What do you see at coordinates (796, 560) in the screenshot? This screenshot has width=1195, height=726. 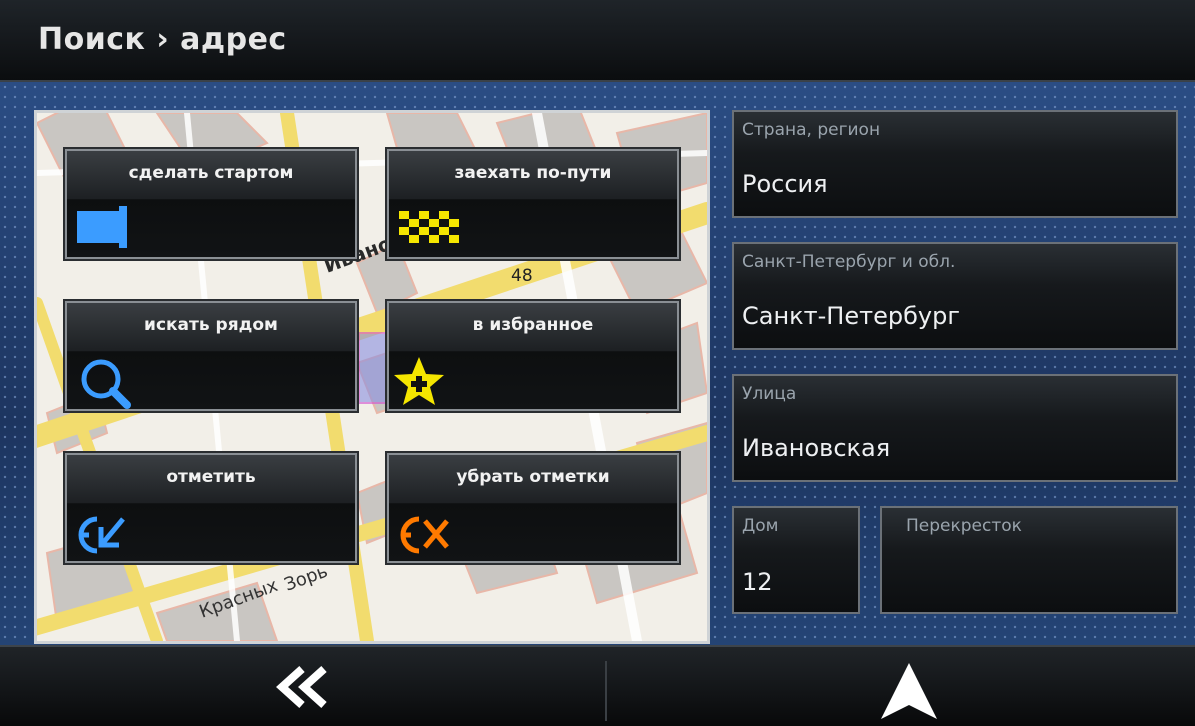 I see `house-field: Дом 12` at bounding box center [796, 560].